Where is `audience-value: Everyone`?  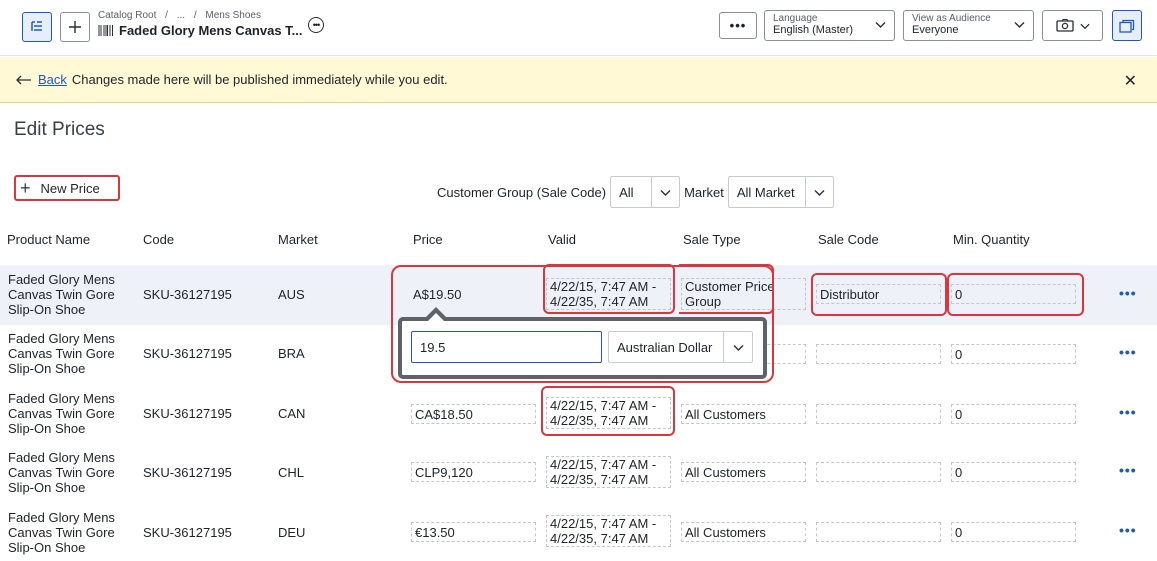
audience-value: Everyone is located at coordinates (935, 30).